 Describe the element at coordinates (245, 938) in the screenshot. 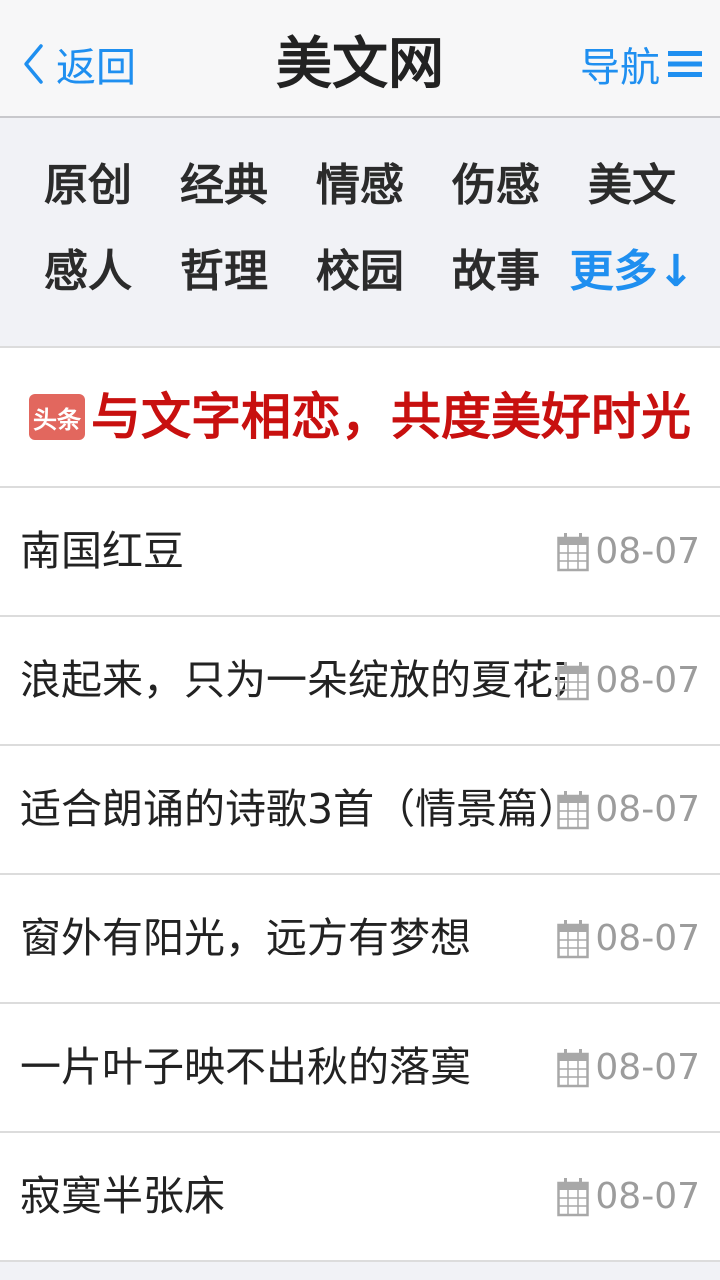

I see `article-title: 窗外有阳光，远方有梦想` at that location.